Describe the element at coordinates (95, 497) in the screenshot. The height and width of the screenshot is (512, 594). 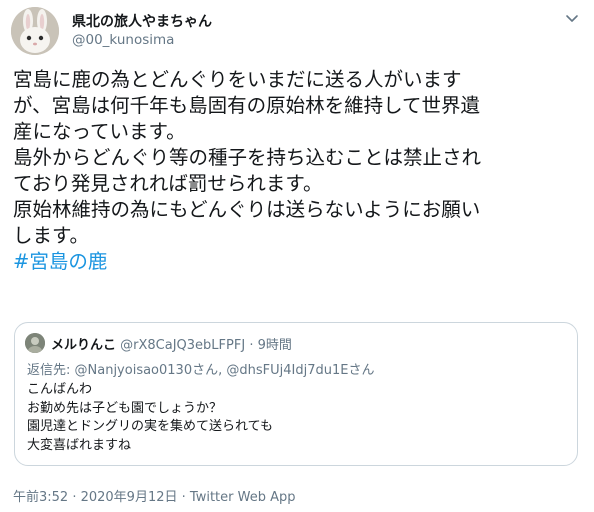
I see `tweet-timestamp-link: 午前3:52 · 2020年9月12日` at that location.